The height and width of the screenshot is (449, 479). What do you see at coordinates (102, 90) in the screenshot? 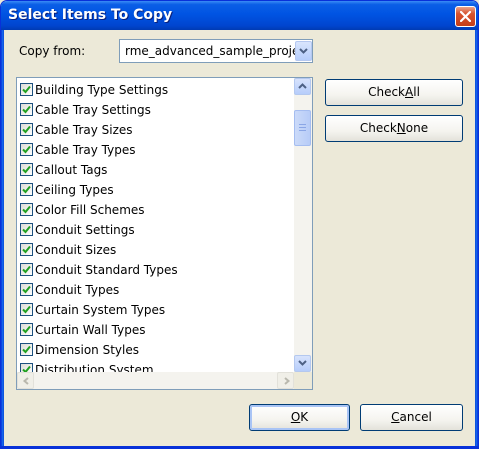
I see `item-label: Building Type Settings` at bounding box center [102, 90].